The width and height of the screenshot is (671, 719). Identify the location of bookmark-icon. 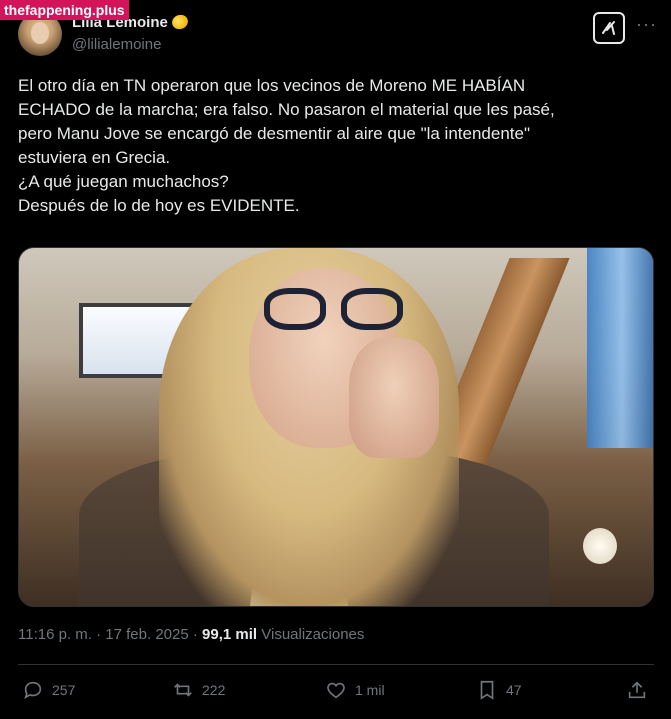
(487, 690).